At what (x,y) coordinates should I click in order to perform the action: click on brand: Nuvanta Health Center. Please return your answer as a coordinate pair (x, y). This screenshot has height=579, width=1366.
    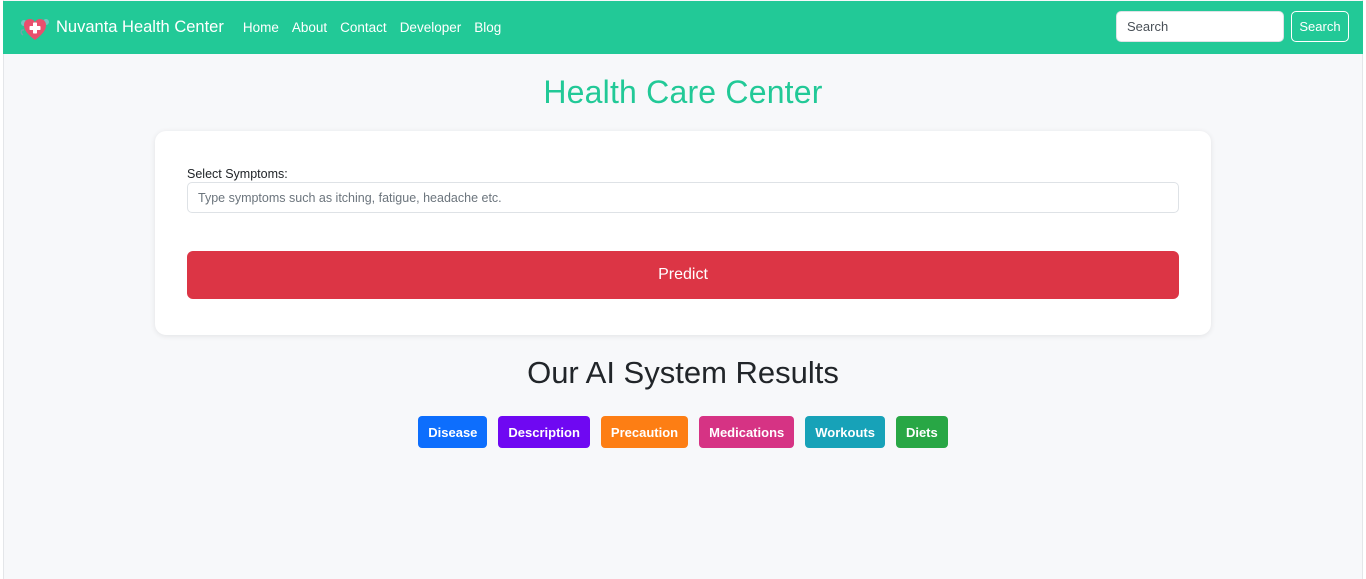
    Looking at the image, I should click on (121, 28).